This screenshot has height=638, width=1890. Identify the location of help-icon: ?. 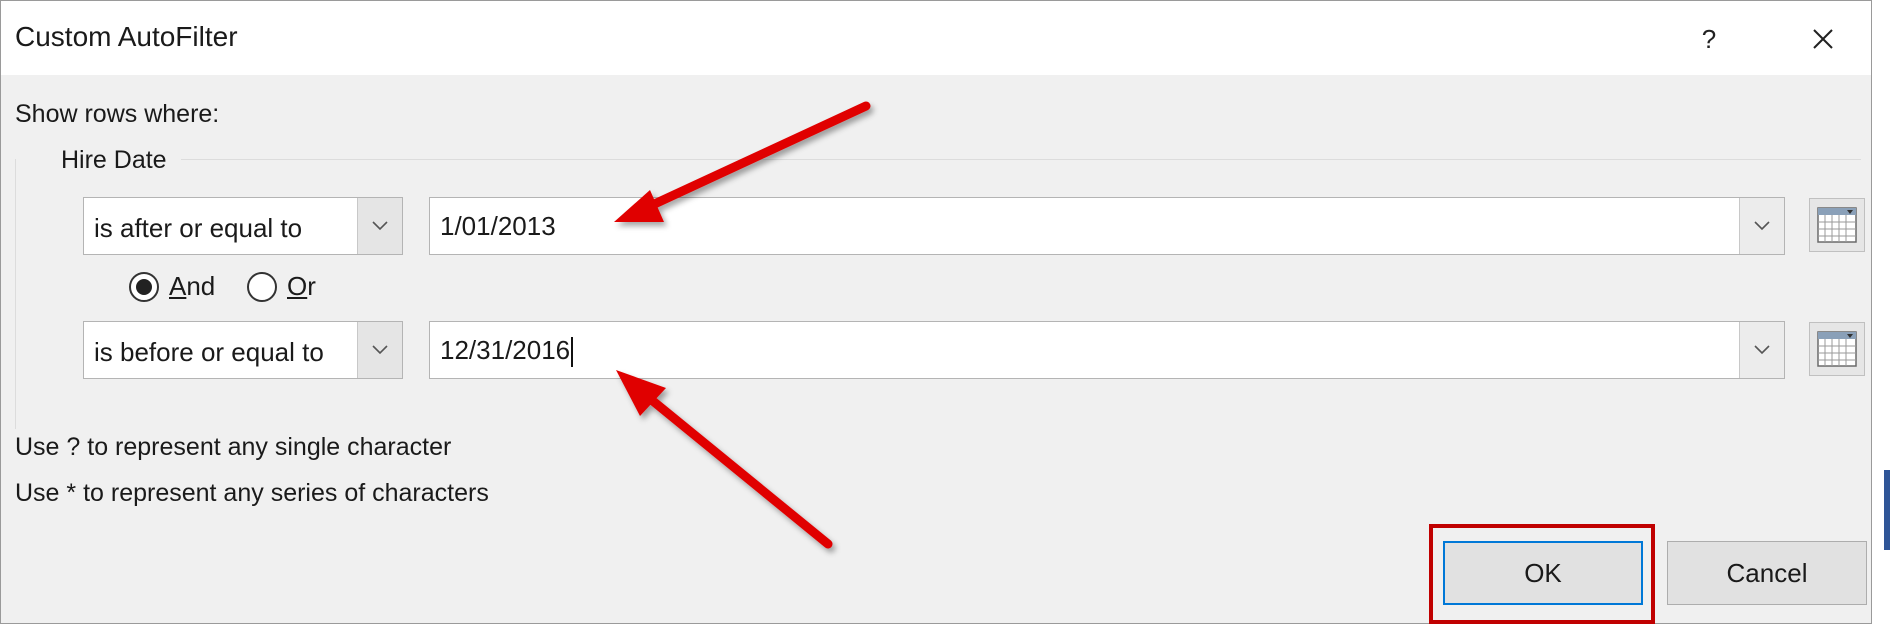
(1709, 38).